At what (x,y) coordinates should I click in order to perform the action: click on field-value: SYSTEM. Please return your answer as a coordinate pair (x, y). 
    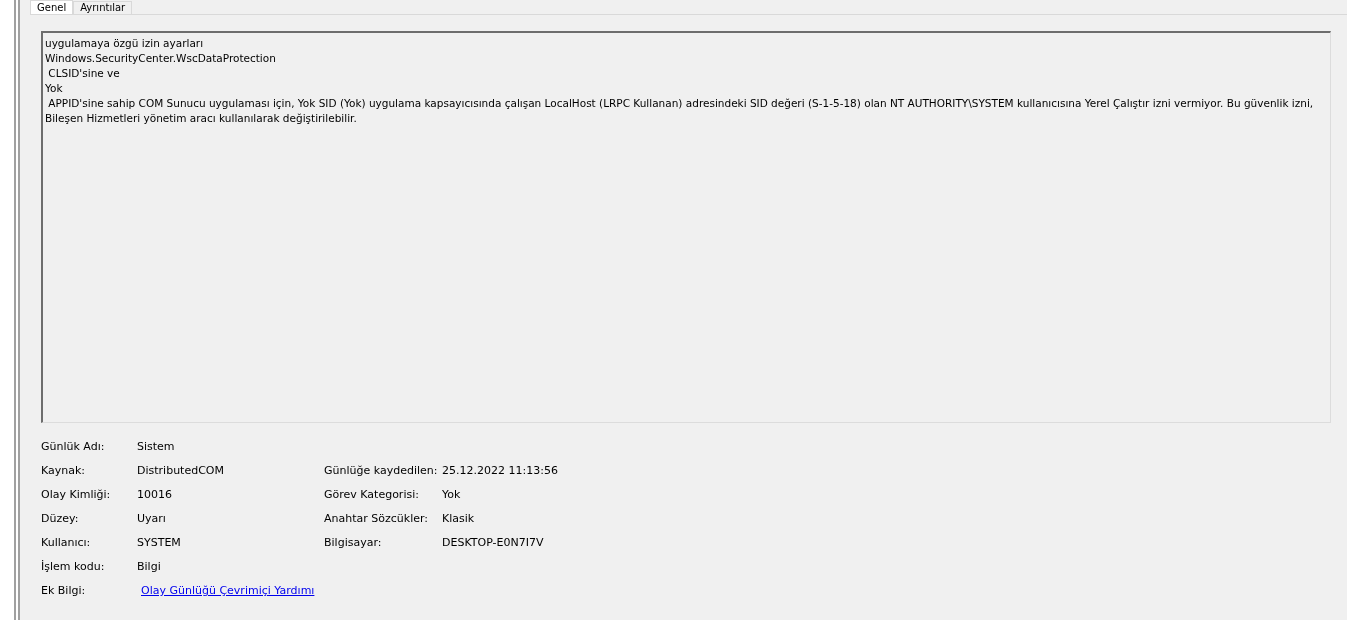
    Looking at the image, I should click on (159, 543).